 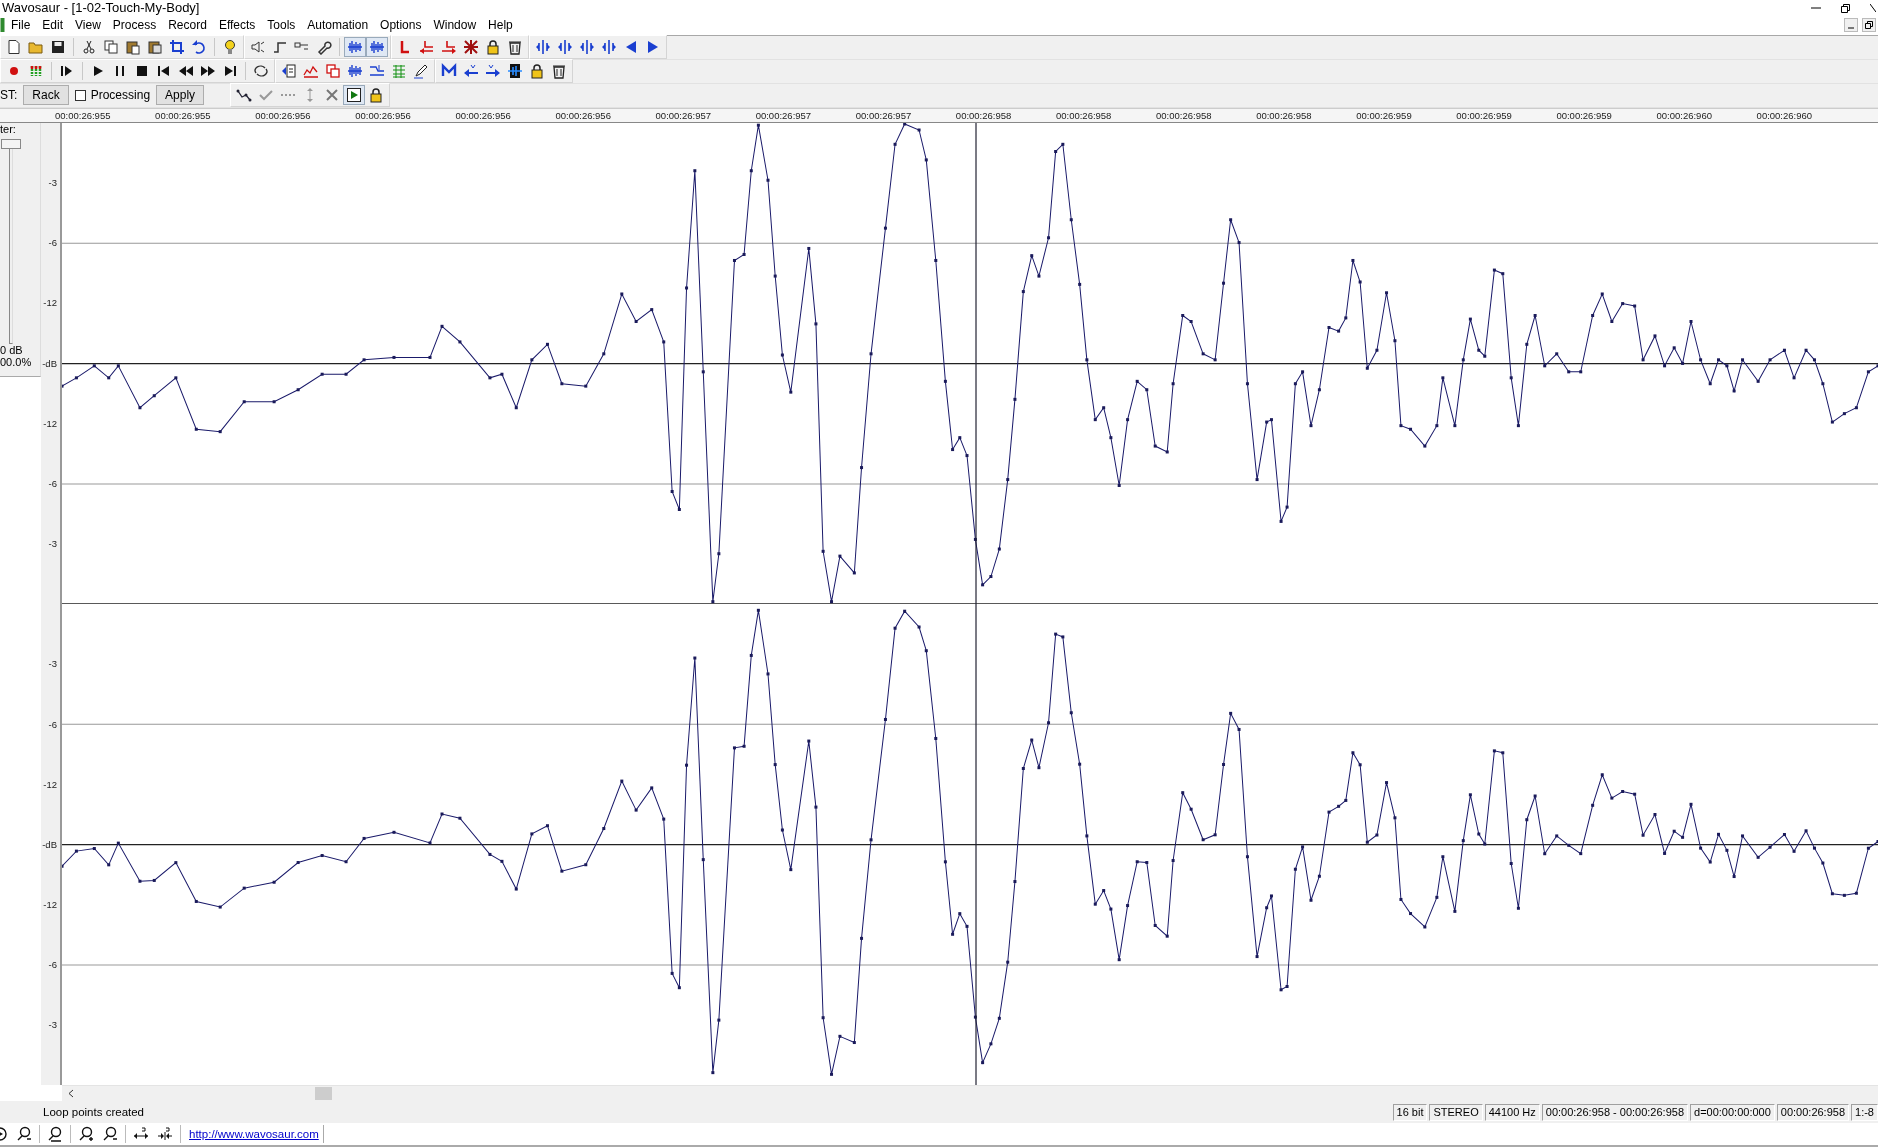 I want to click on filter-icon, so click(x=377, y=71).